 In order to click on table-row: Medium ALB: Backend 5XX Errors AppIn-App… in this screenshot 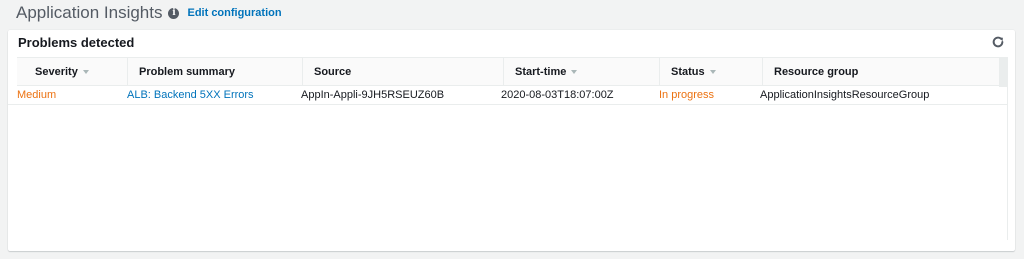, I will do `click(507, 95)`.